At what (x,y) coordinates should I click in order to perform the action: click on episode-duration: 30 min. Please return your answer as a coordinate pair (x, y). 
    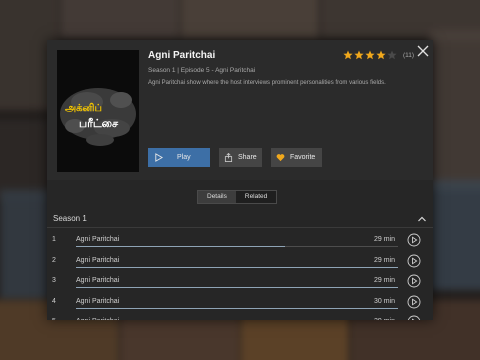
    Looking at the image, I should click on (385, 301).